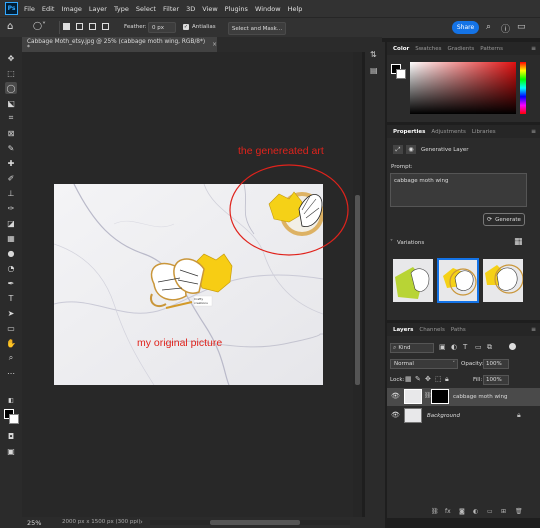 The height and width of the screenshot is (528, 540). What do you see at coordinates (11, 88) in the screenshot?
I see `lasso-tool-icon: ◯` at bounding box center [11, 88].